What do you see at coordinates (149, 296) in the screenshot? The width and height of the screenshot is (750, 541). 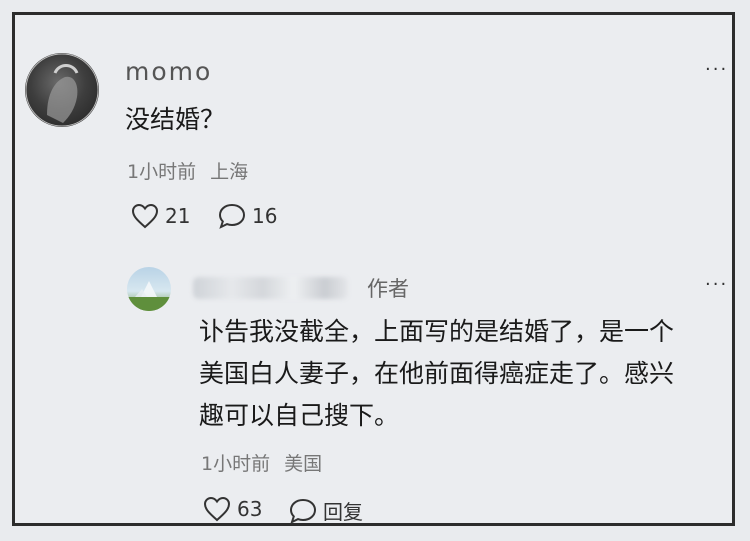 I see `reply-avatar-image` at bounding box center [149, 296].